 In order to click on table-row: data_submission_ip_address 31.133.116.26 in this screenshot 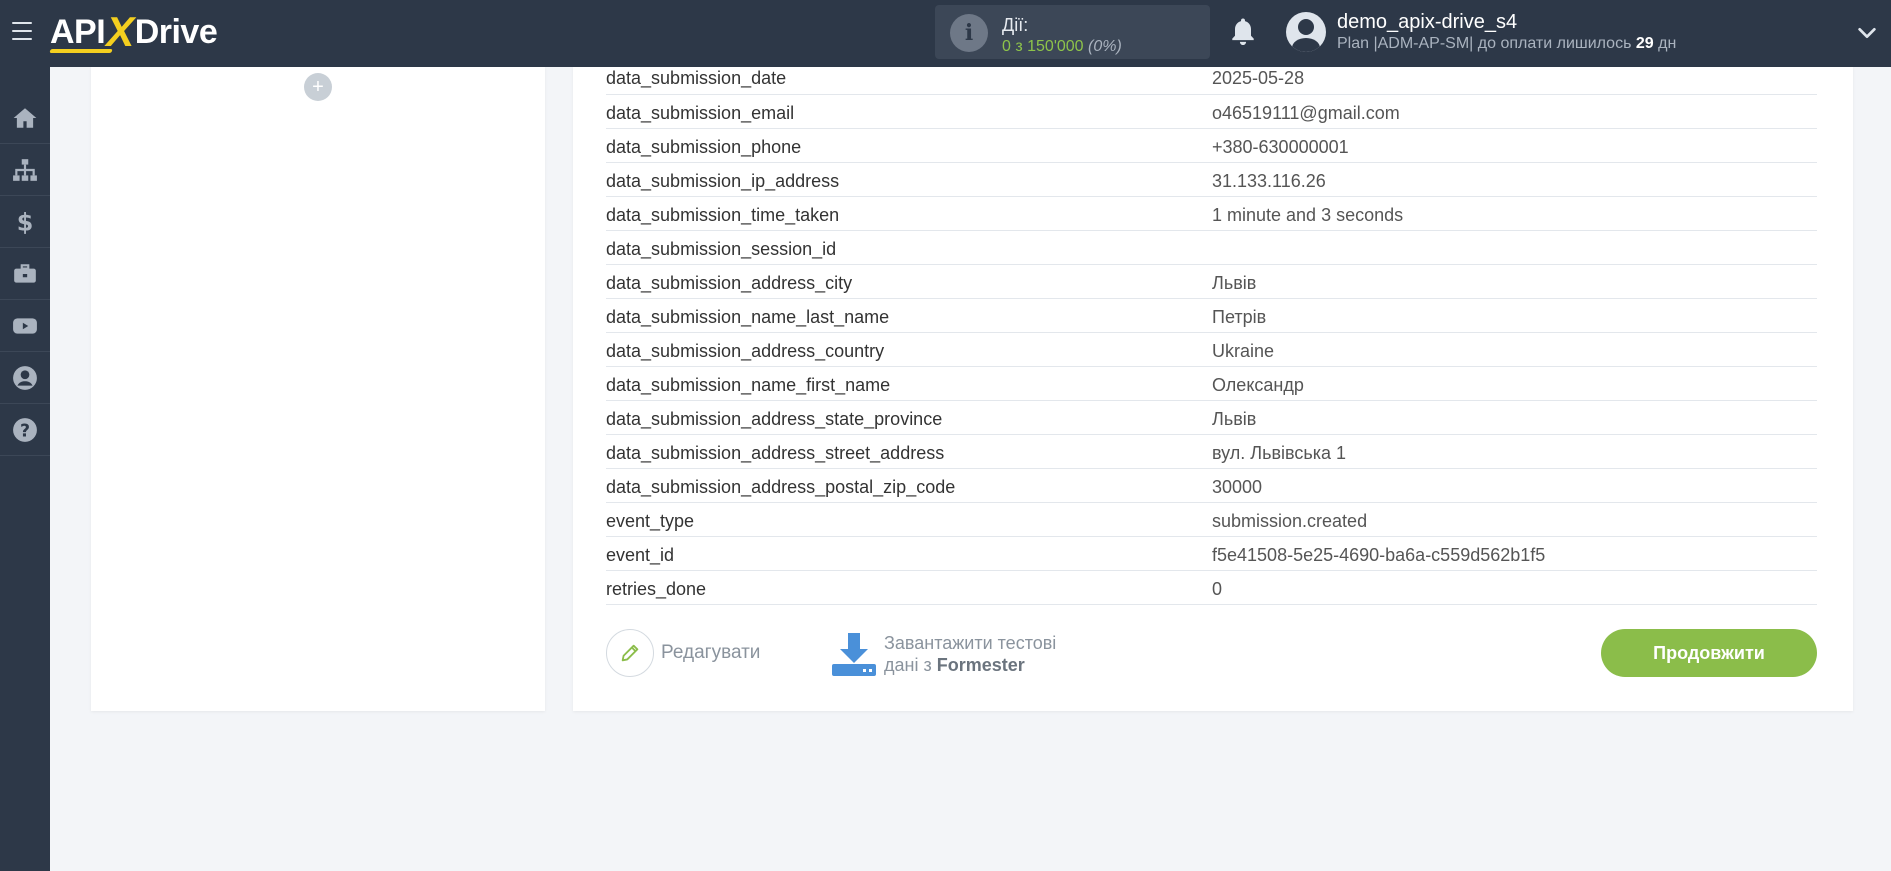, I will do `click(1211, 180)`.